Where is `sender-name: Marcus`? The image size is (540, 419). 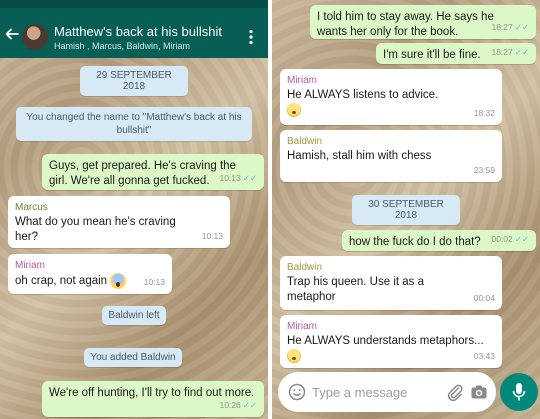
sender-name: Marcus is located at coordinates (119, 207).